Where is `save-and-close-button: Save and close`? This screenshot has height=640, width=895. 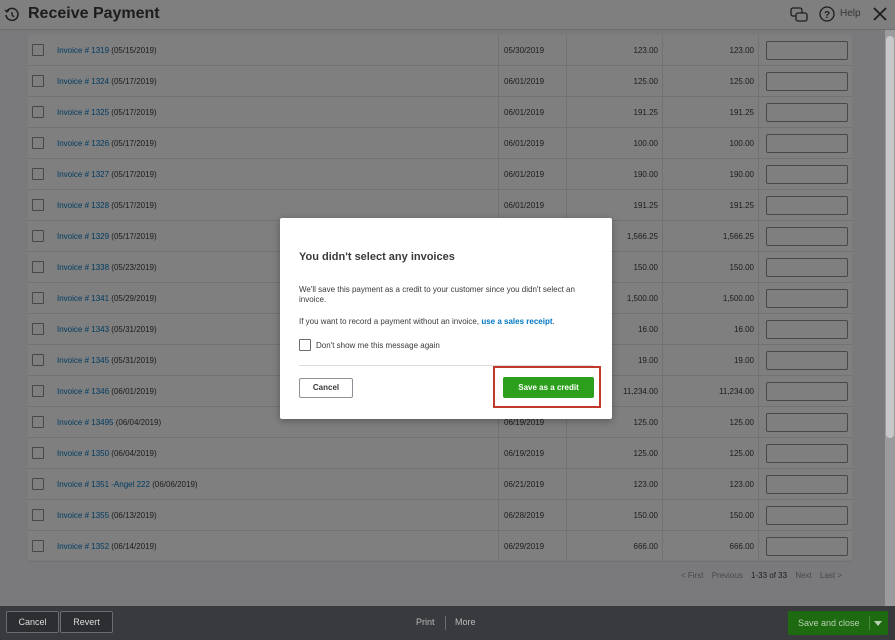 save-and-close-button: Save and close is located at coordinates (838, 623).